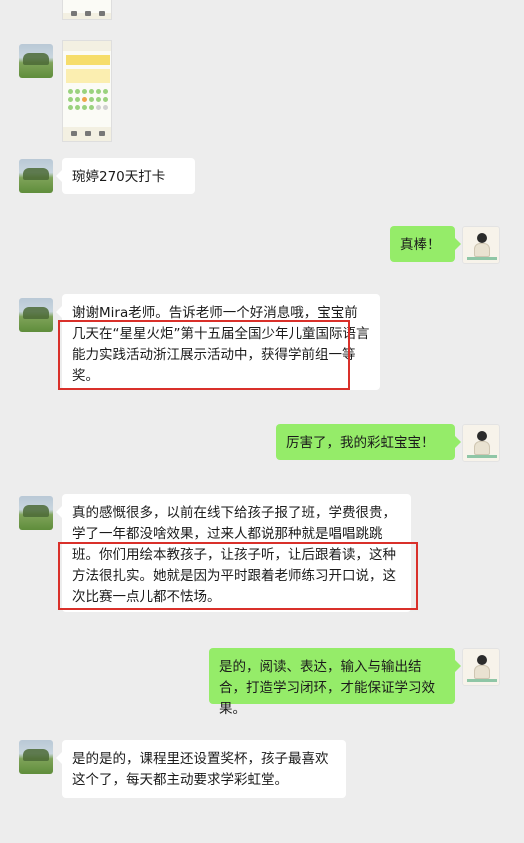 The width and height of the screenshot is (524, 843). I want to click on shared-image-partial, so click(87, 10).